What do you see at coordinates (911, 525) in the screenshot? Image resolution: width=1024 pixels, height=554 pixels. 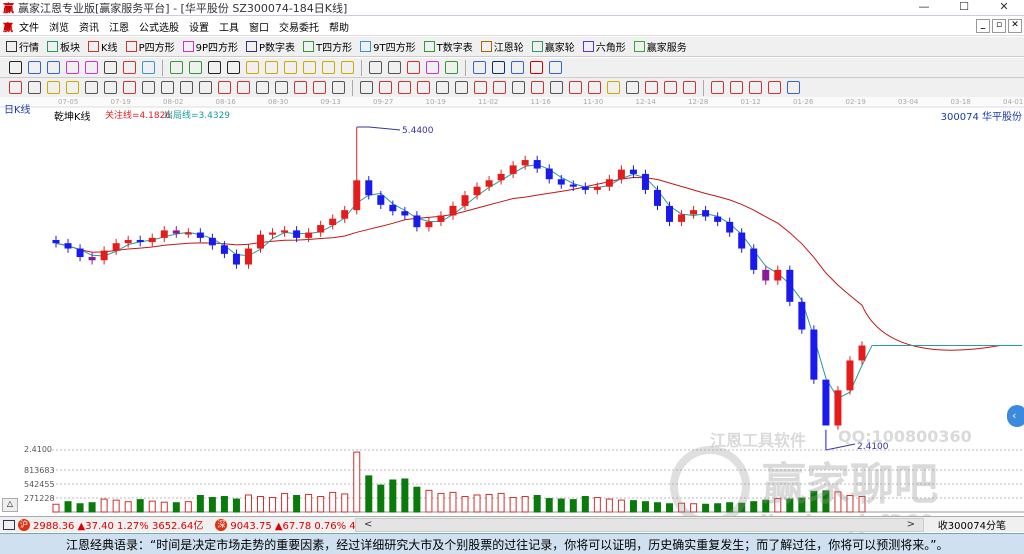 I see `scroll-right-button: >` at bounding box center [911, 525].